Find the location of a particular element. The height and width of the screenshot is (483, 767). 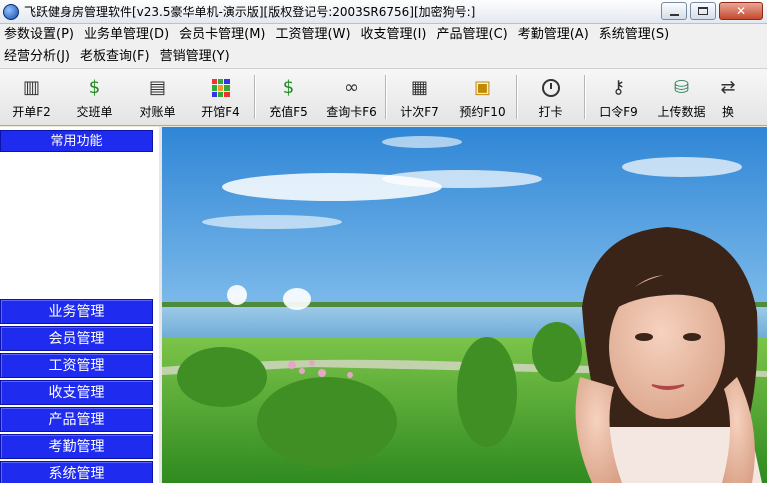

recharge-button: $ 充值F5 is located at coordinates (288, 97).